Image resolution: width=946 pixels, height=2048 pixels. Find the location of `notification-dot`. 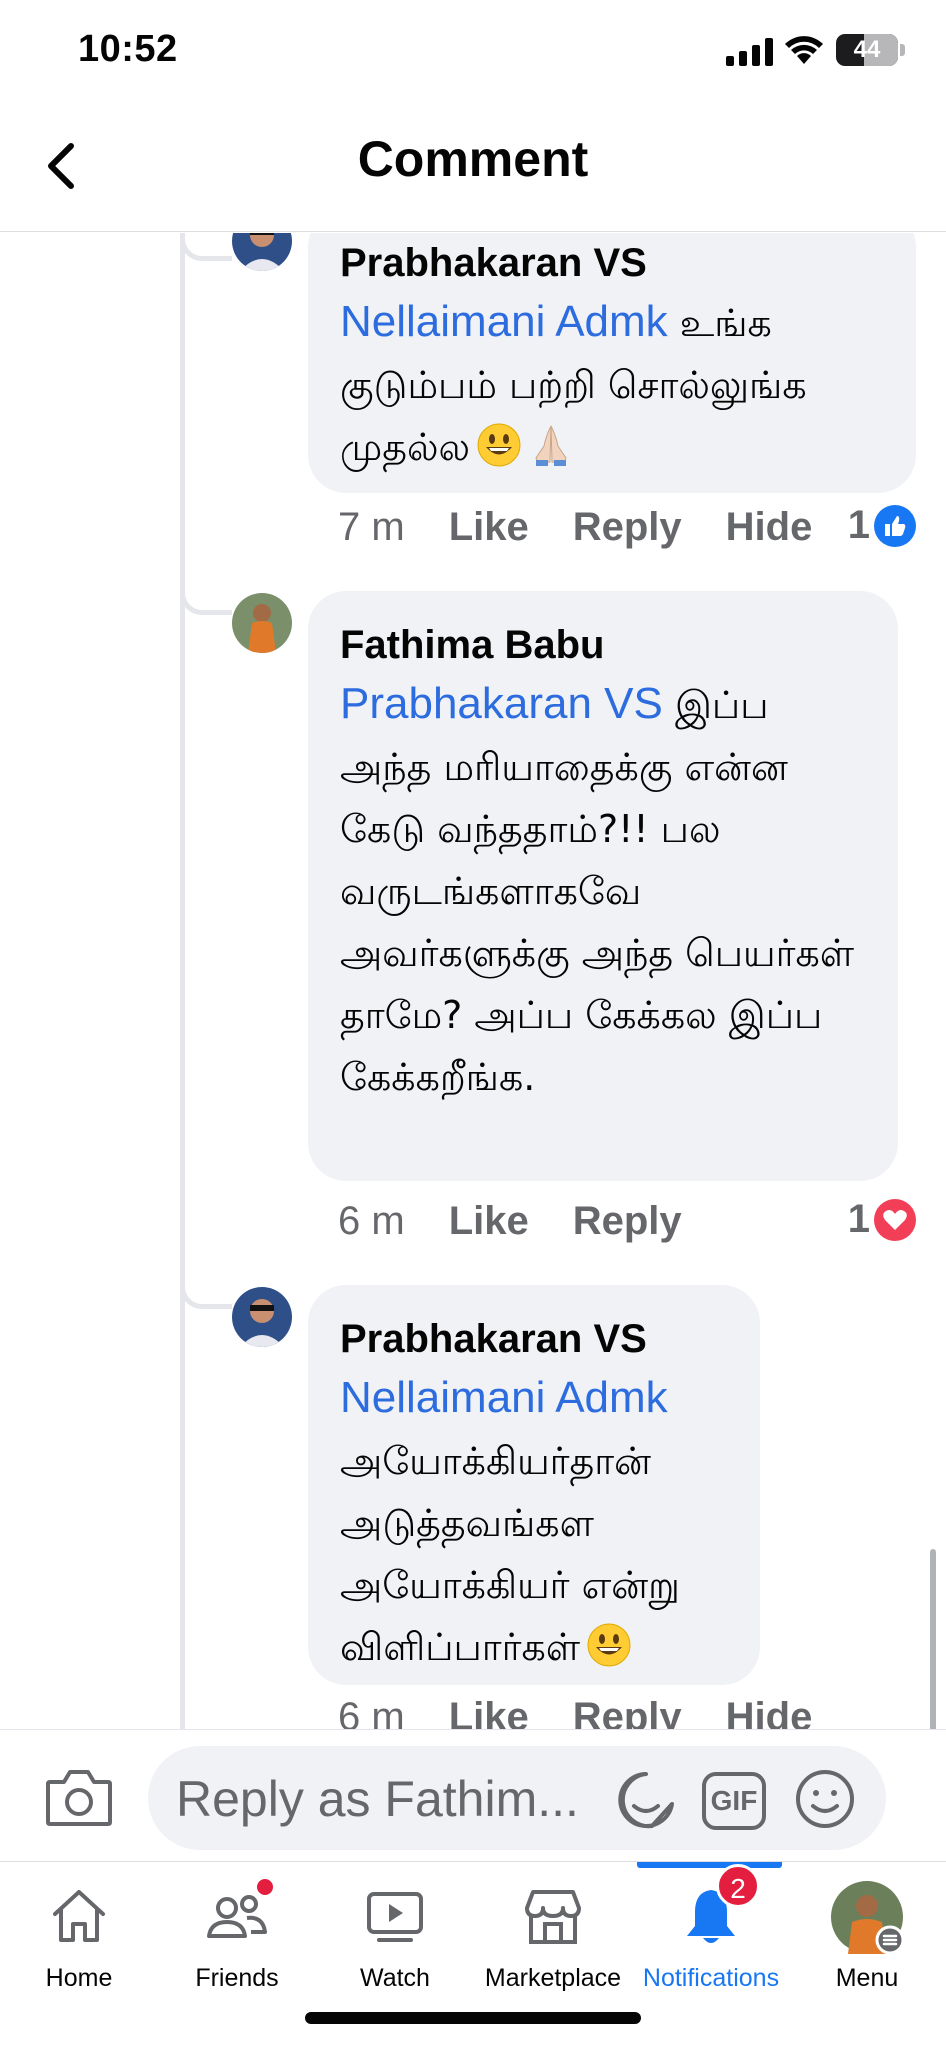

notification-dot is located at coordinates (265, 1887).